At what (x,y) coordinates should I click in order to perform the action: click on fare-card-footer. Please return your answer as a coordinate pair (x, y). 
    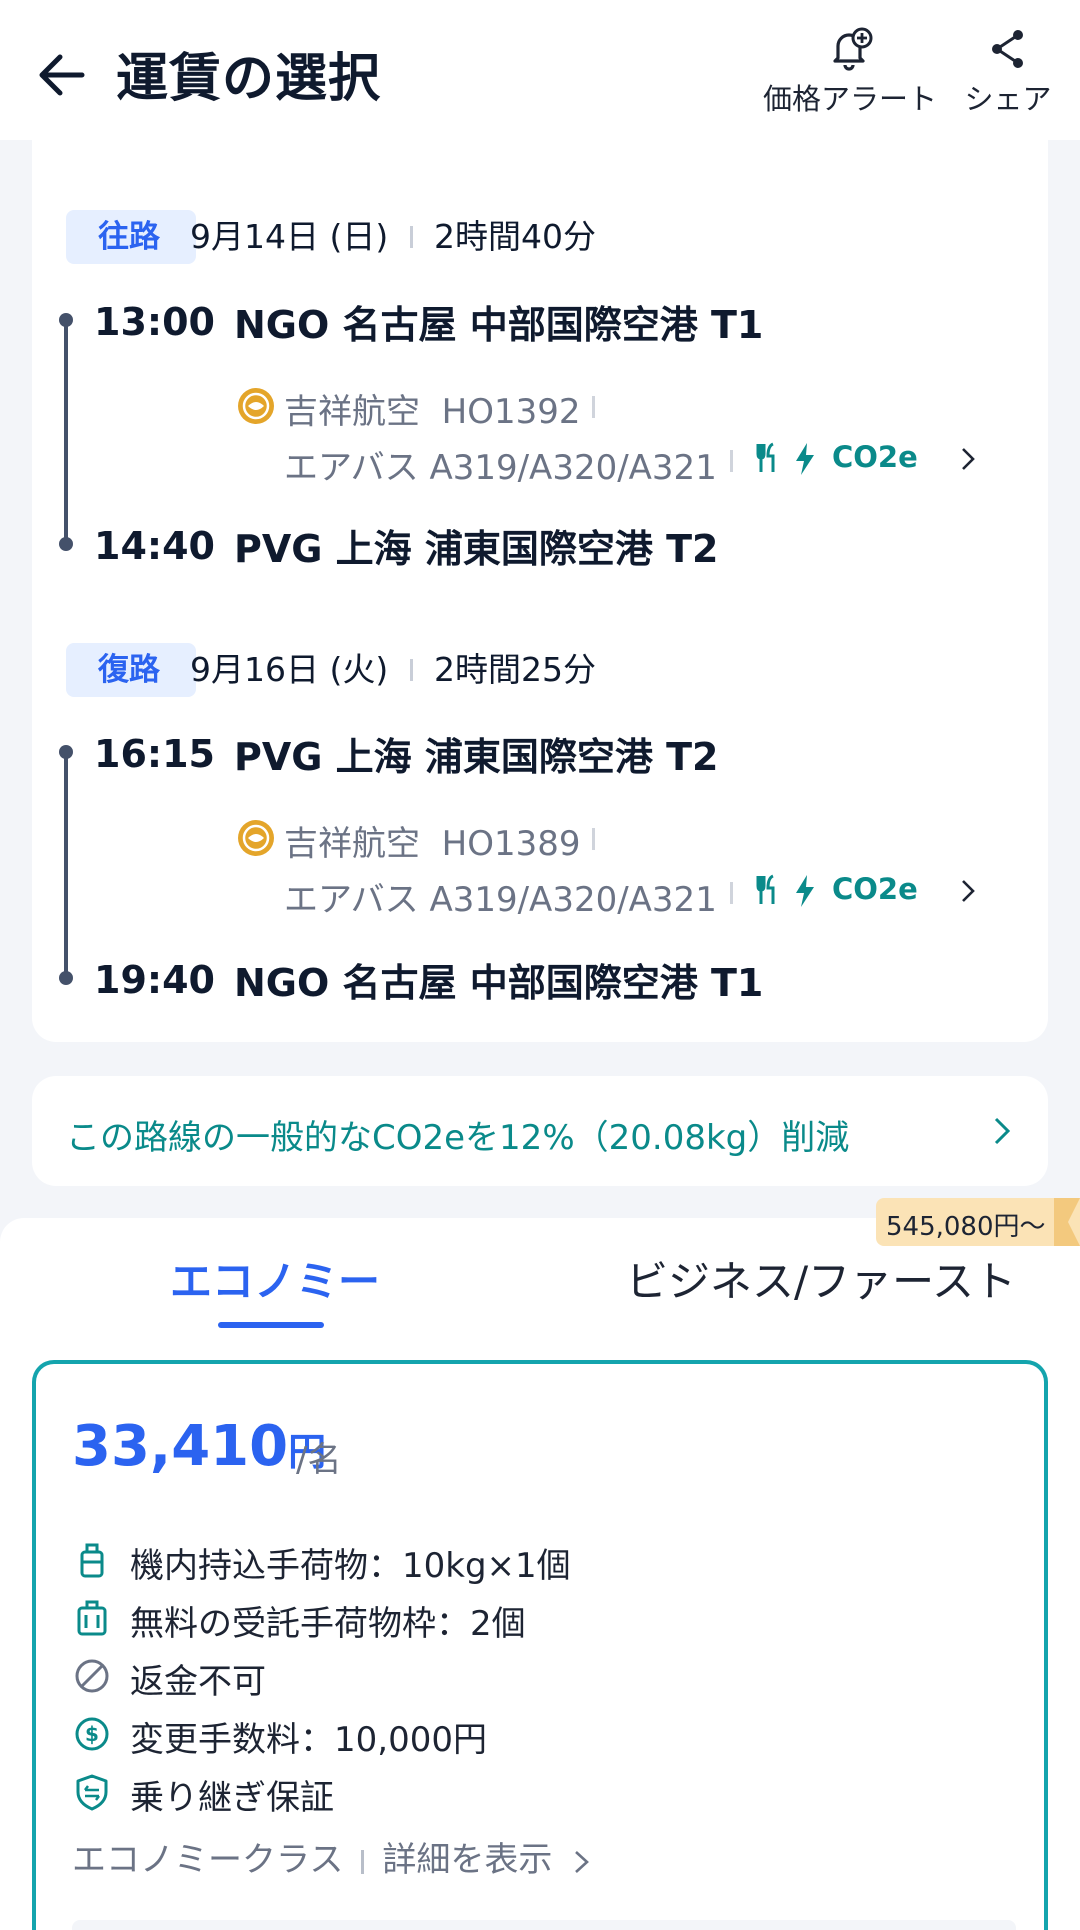
    Looking at the image, I should click on (544, 1925).